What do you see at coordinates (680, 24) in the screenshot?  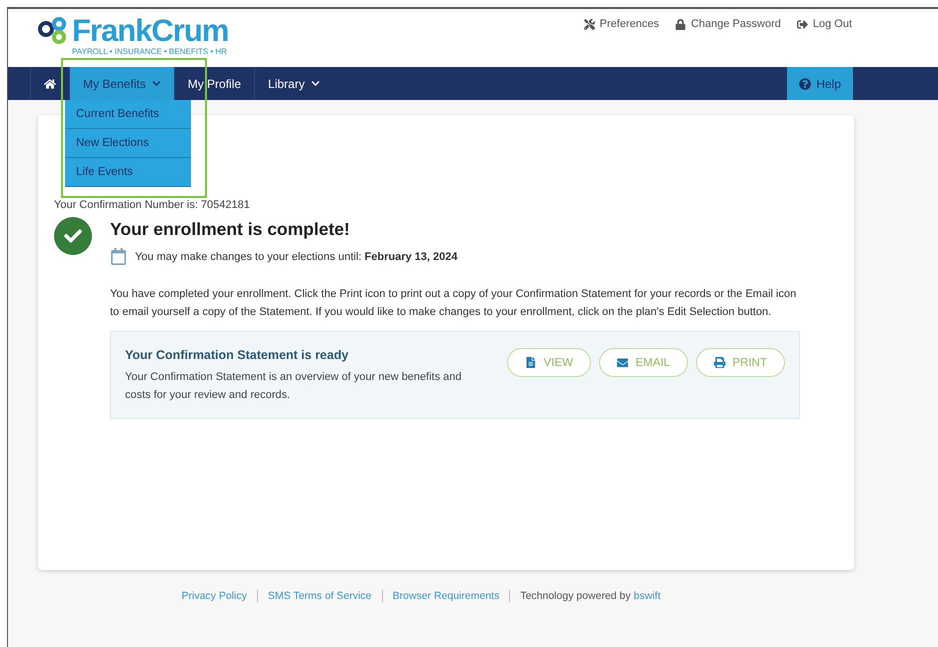 I see `lock-icon` at bounding box center [680, 24].